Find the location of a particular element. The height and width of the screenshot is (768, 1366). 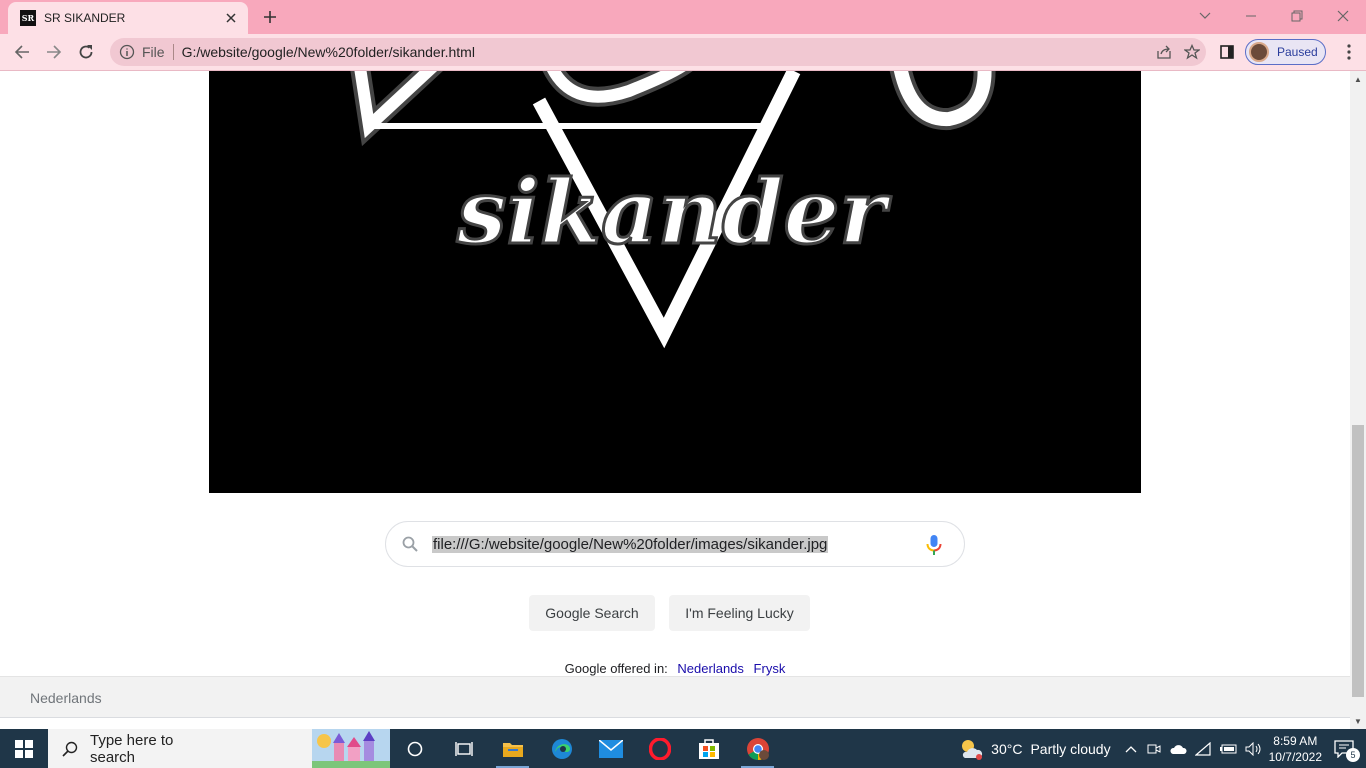

tab-close-icon is located at coordinates (231, 18).